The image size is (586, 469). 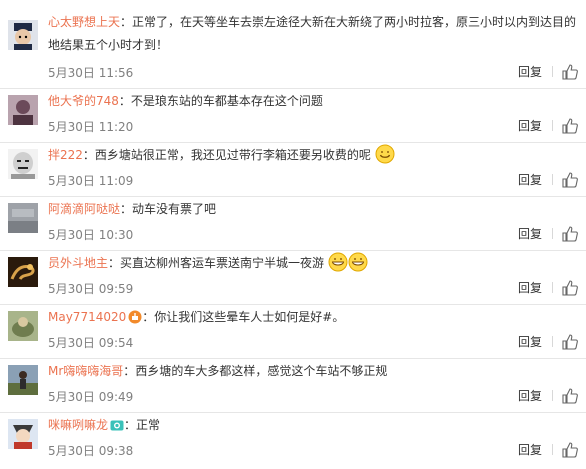 What do you see at coordinates (222, 263) in the screenshot?
I see `comment-text: 买直达柳州客运车票送南宁半城一夜游` at bounding box center [222, 263].